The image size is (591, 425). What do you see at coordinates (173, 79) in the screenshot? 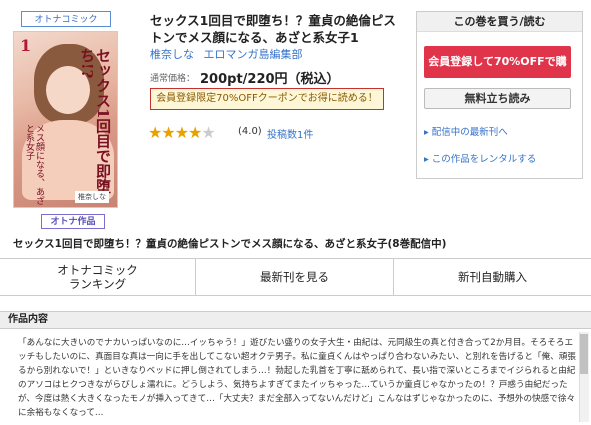
I see `price-label: 通常価格：` at bounding box center [173, 79].